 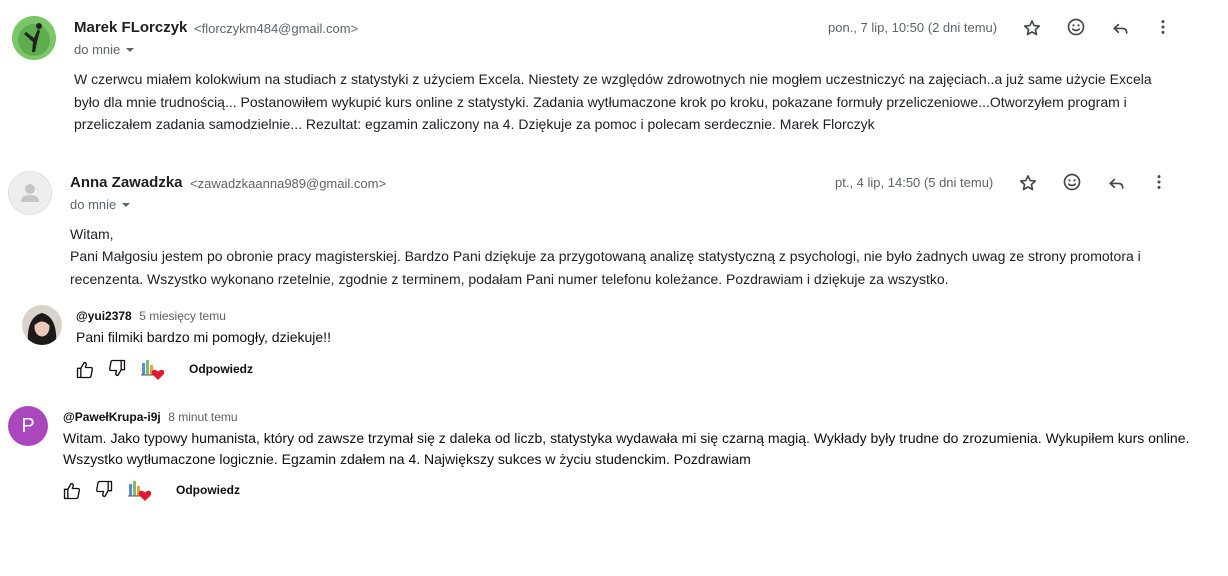 What do you see at coordinates (202, 417) in the screenshot?
I see `comment-time: 8 minut temu` at bounding box center [202, 417].